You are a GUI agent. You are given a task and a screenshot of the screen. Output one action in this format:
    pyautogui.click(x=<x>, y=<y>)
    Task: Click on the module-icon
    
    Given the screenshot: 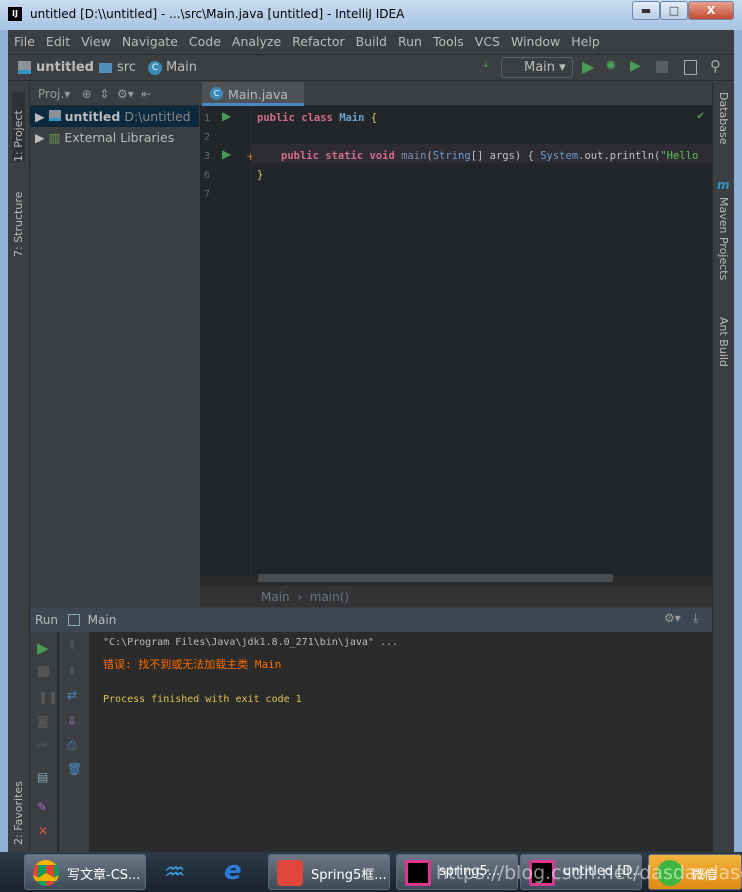 What is the action you would take?
    pyautogui.click(x=54, y=115)
    